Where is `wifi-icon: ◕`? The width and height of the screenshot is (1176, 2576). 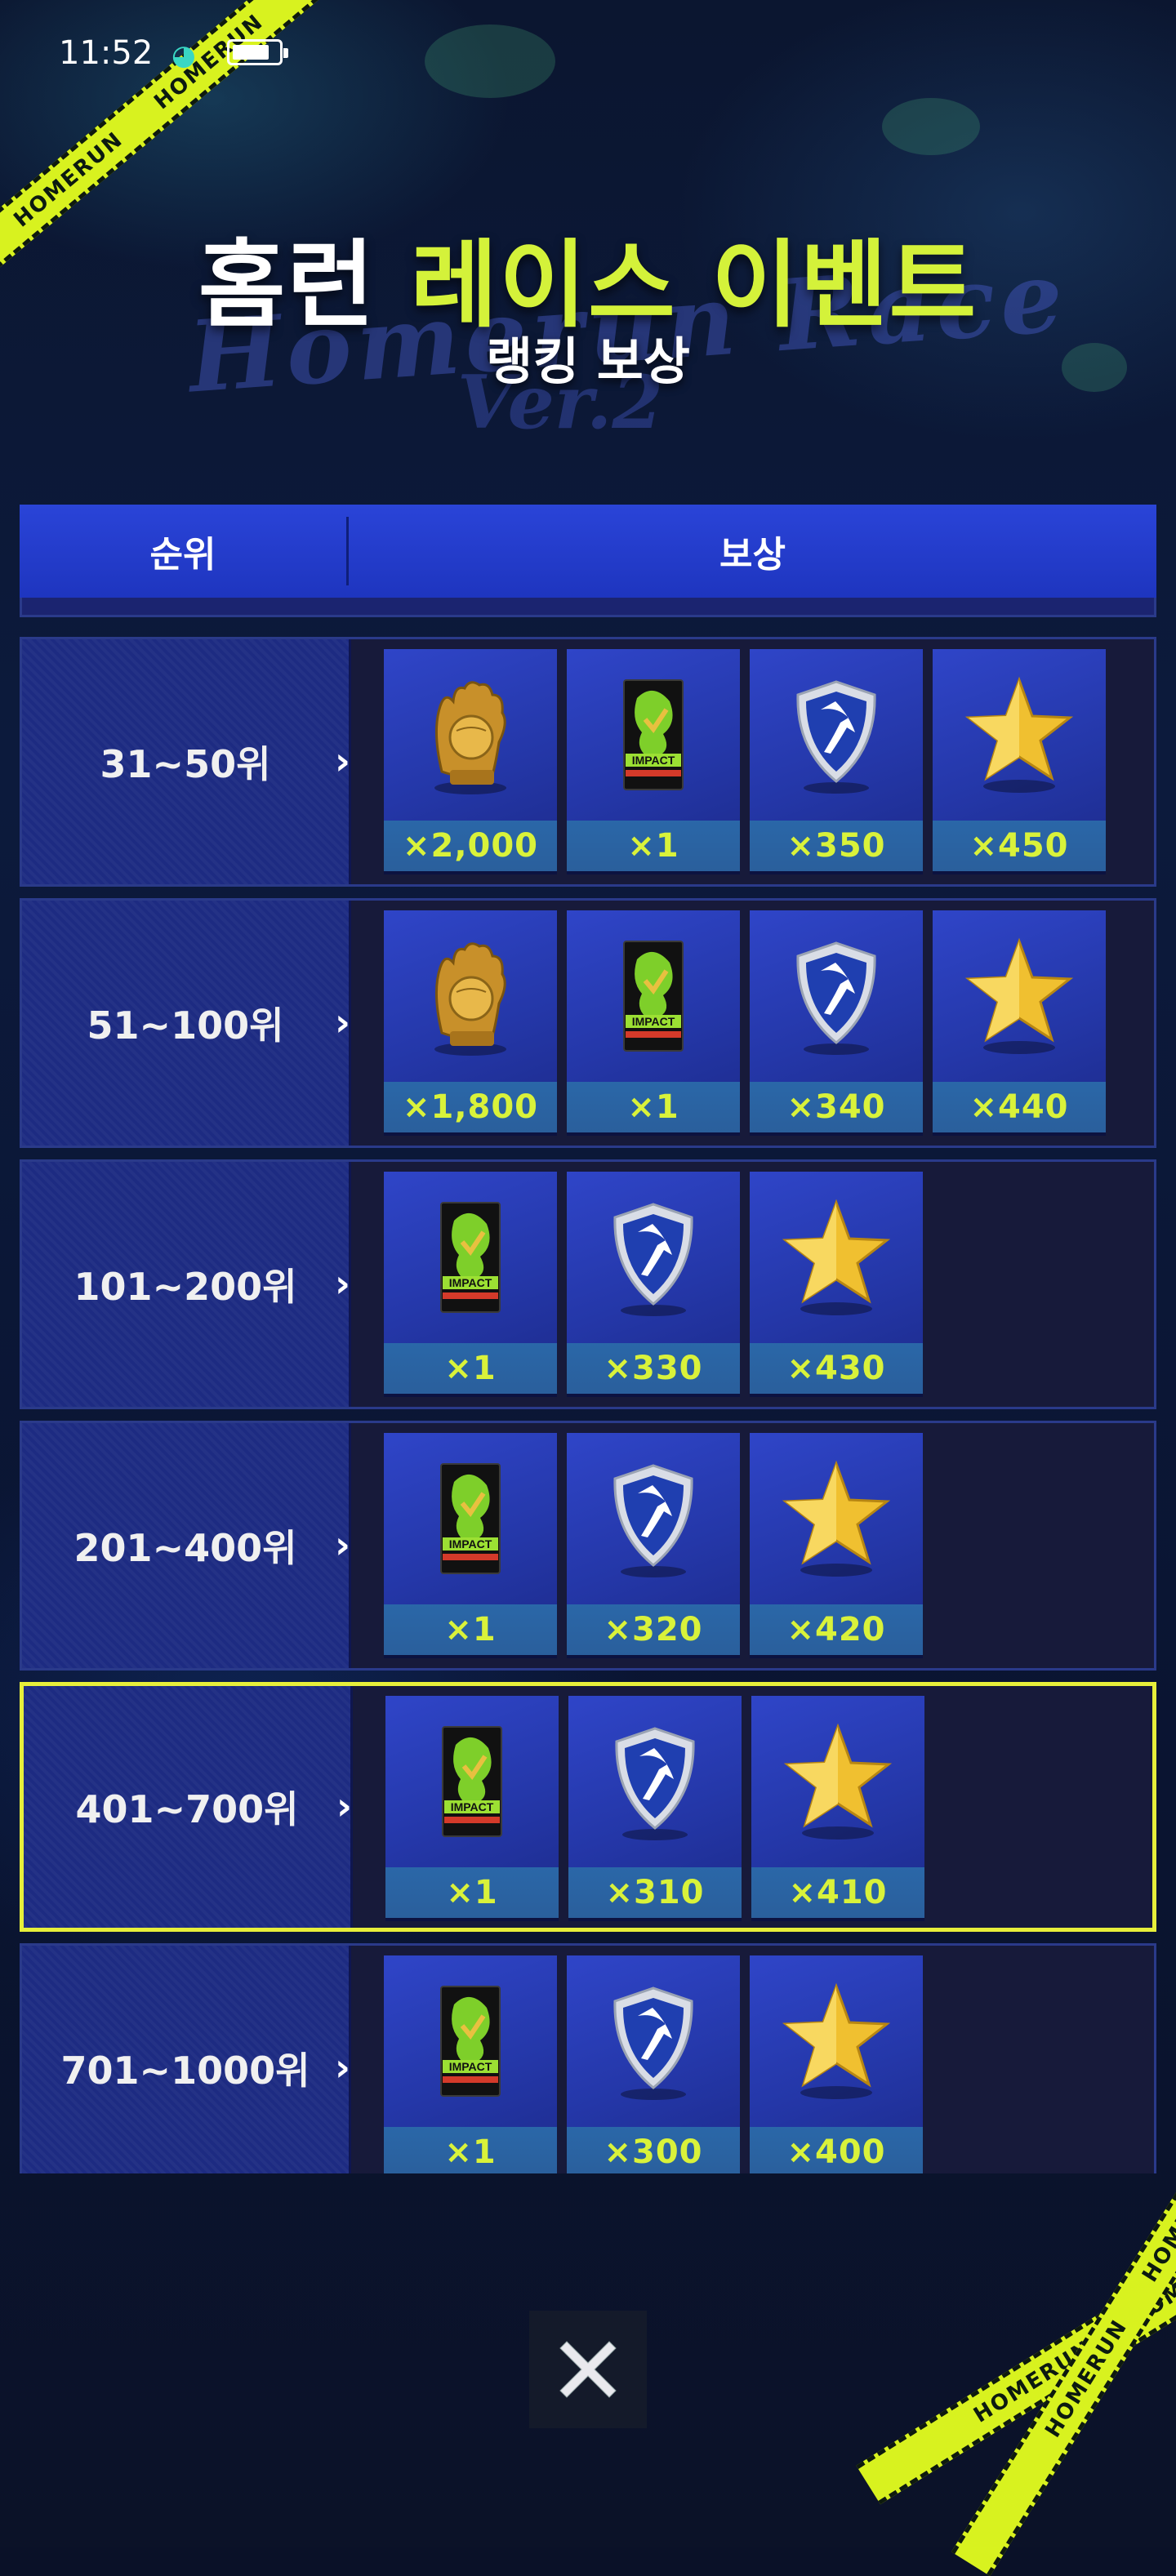 wifi-icon: ◕ is located at coordinates (184, 55).